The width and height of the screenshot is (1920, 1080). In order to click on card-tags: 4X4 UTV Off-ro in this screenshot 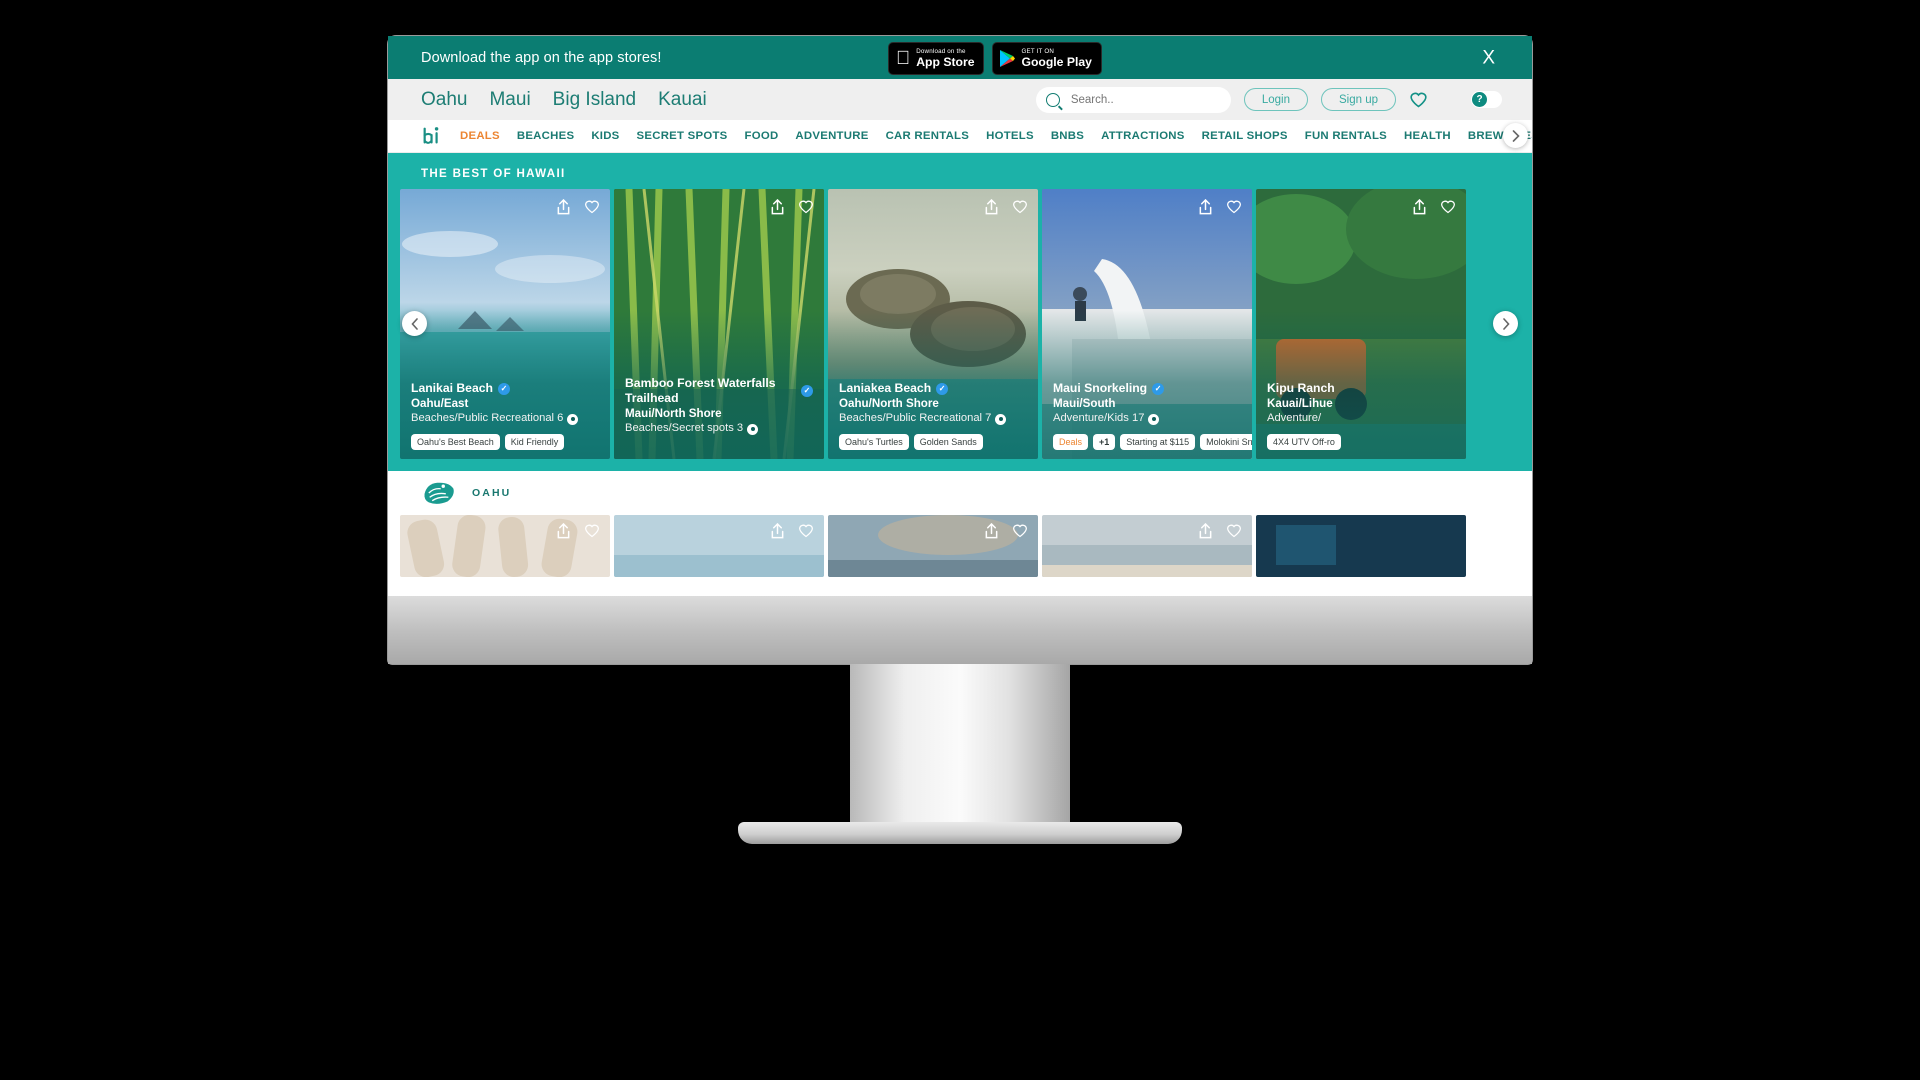, I will do `click(1361, 442)`.